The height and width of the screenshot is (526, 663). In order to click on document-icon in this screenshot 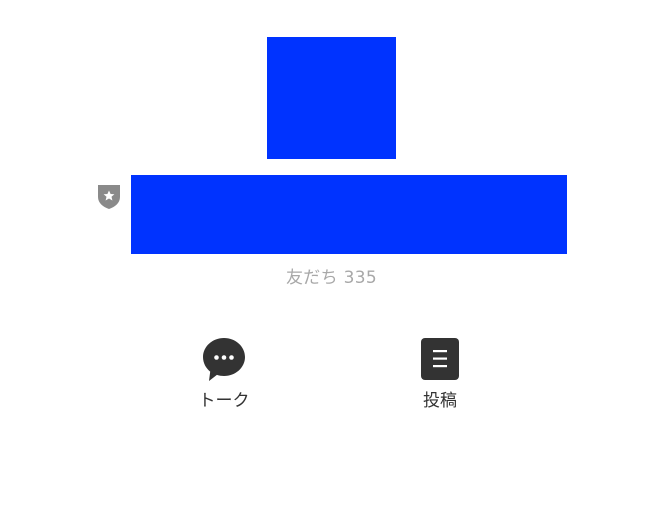, I will do `click(440, 360)`.